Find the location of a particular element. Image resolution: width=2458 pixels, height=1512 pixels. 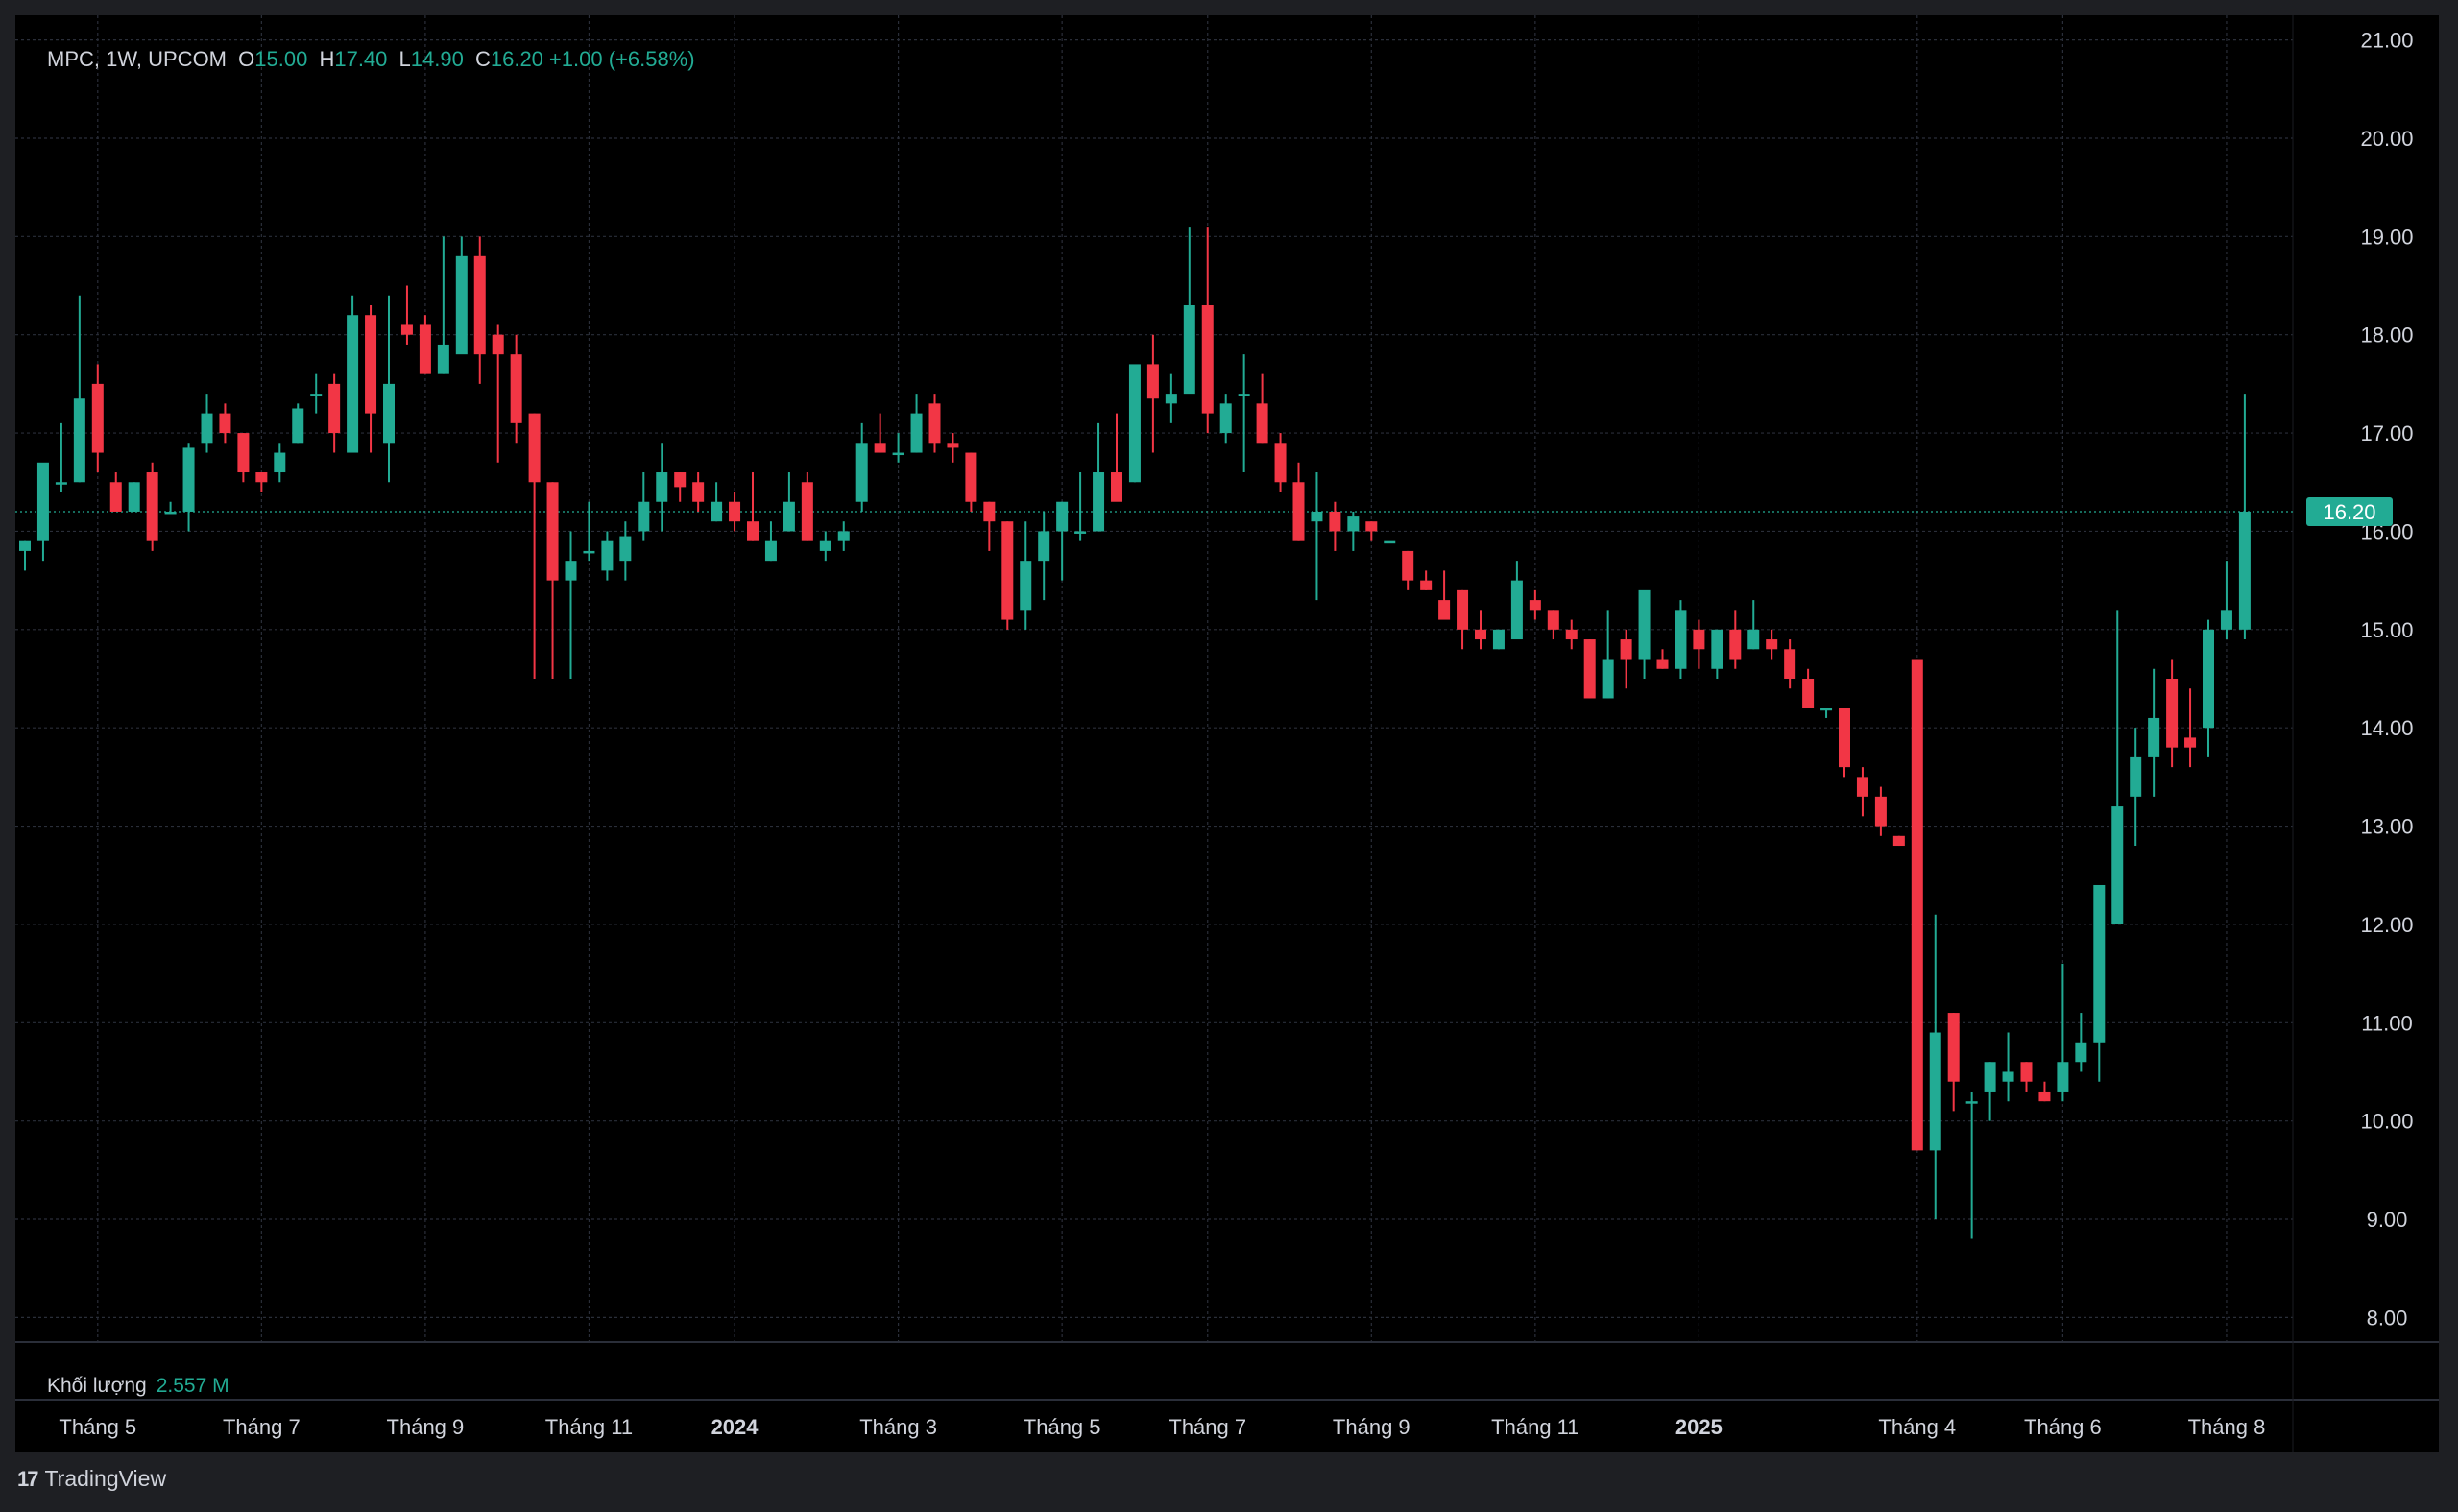

price-tick-label: 20.00 is located at coordinates (2387, 139).